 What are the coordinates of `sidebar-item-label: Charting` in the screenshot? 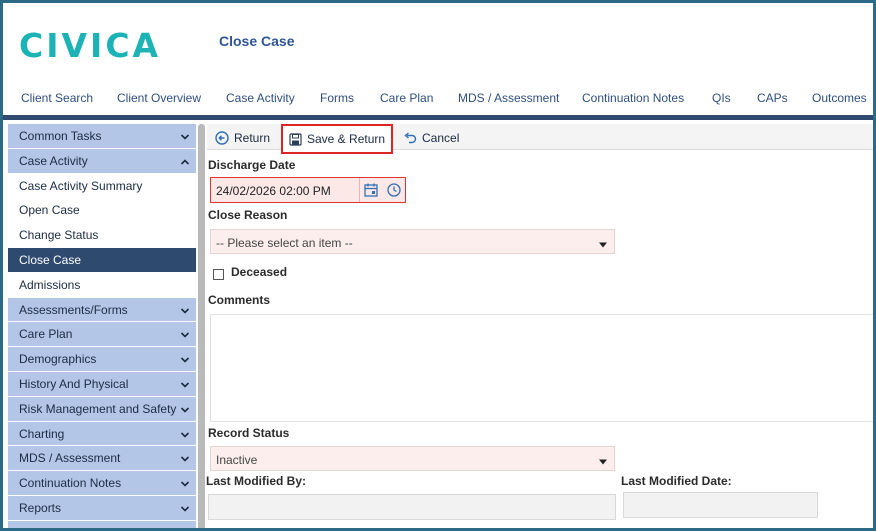 It's located at (42, 433).